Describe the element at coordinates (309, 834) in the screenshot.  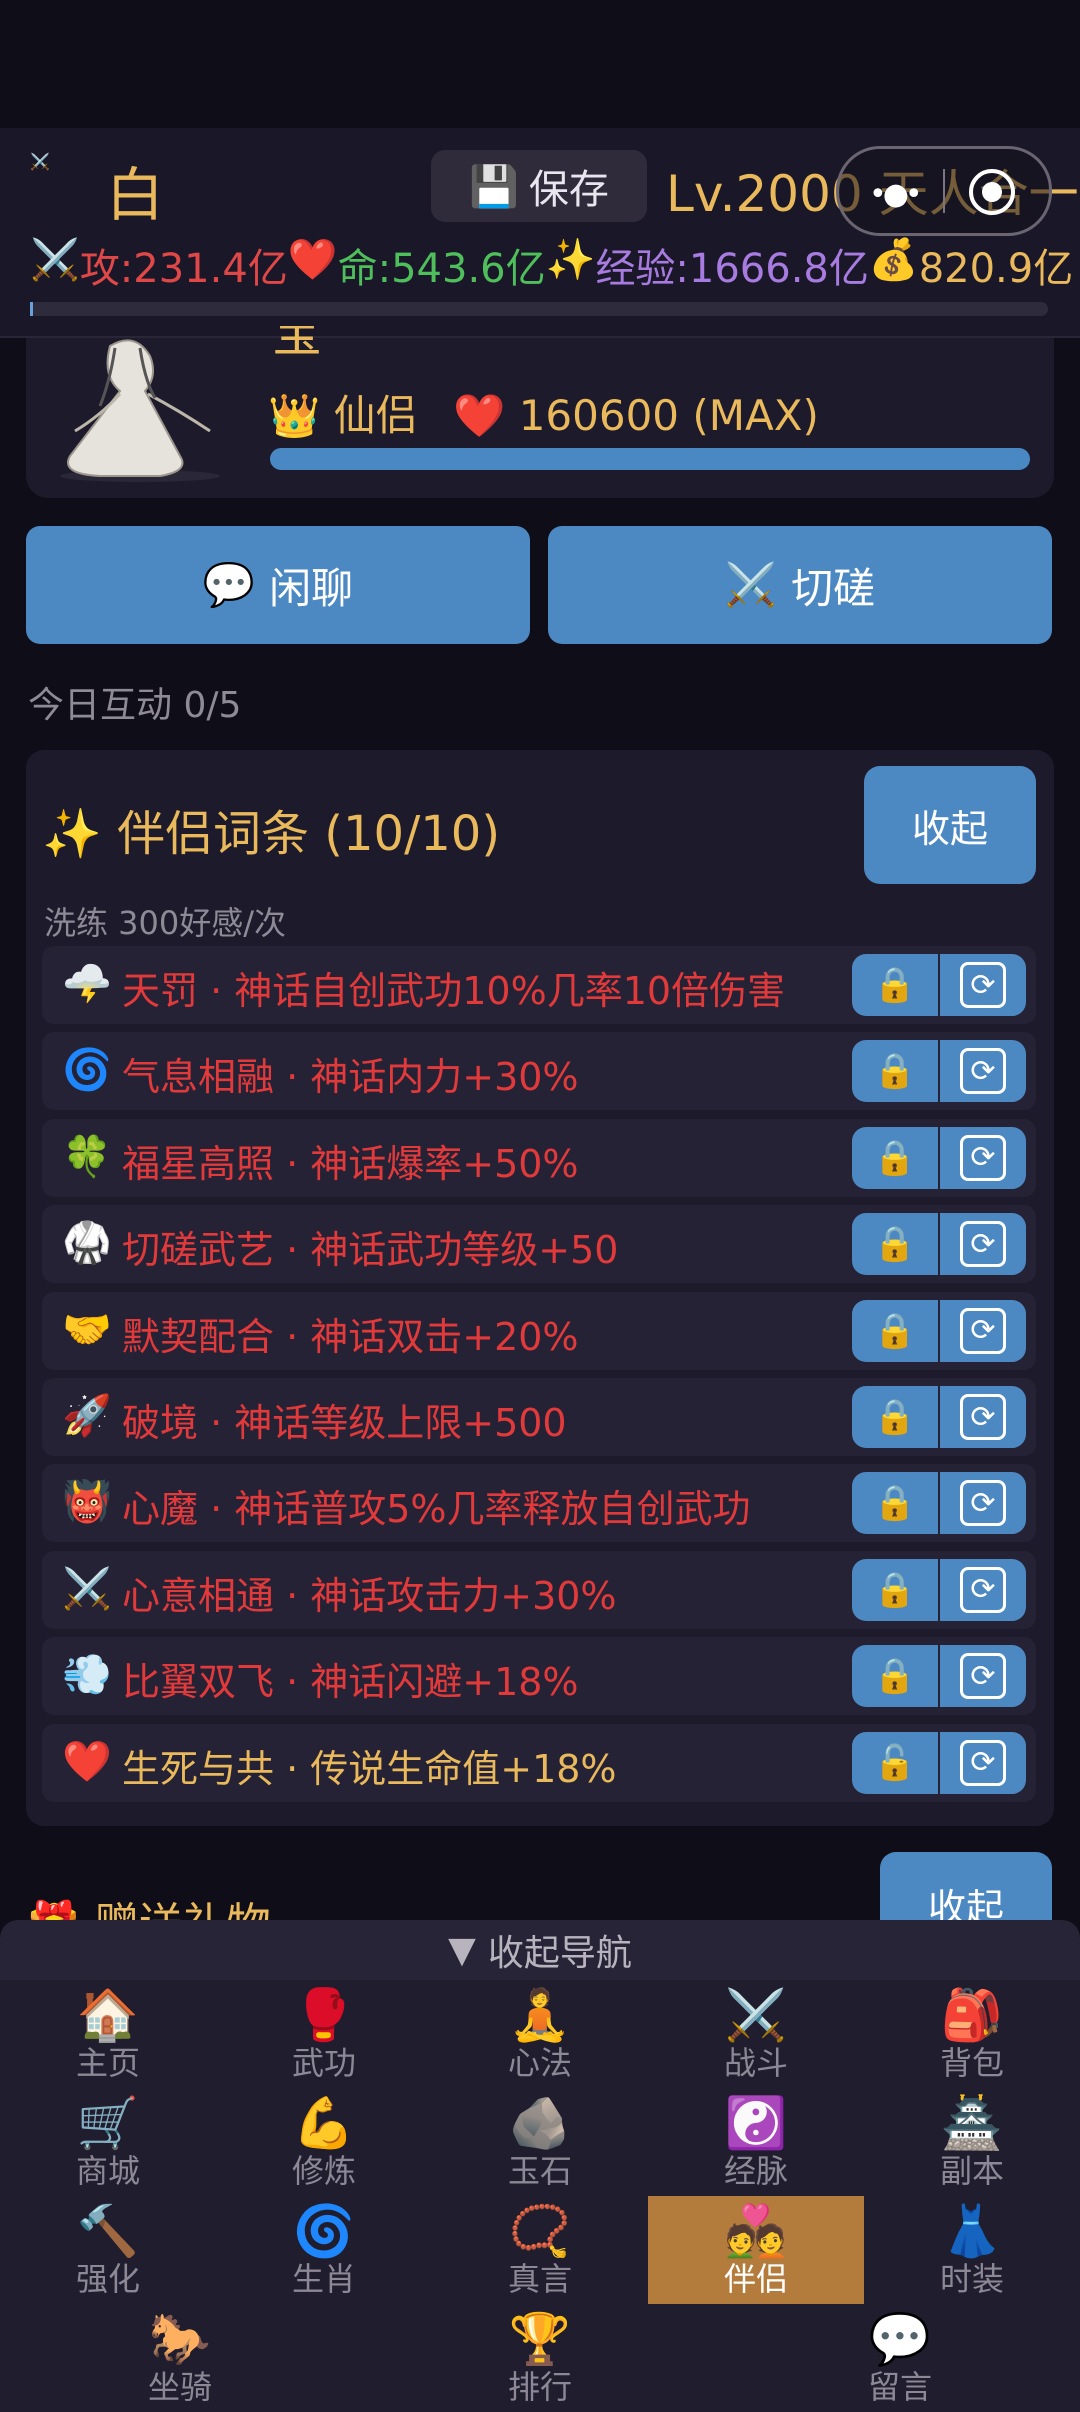
I see `traits-title-text: 伴侣词条 (10/10)` at that location.